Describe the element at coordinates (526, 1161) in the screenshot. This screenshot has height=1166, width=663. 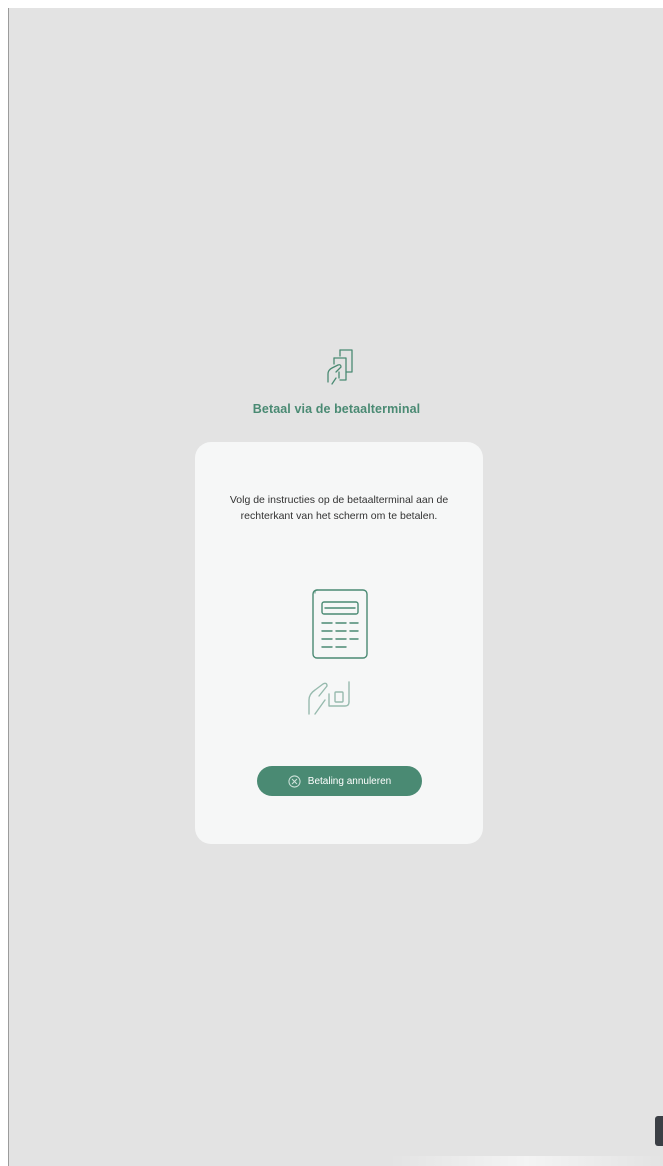
I see `bottom-shade` at that location.